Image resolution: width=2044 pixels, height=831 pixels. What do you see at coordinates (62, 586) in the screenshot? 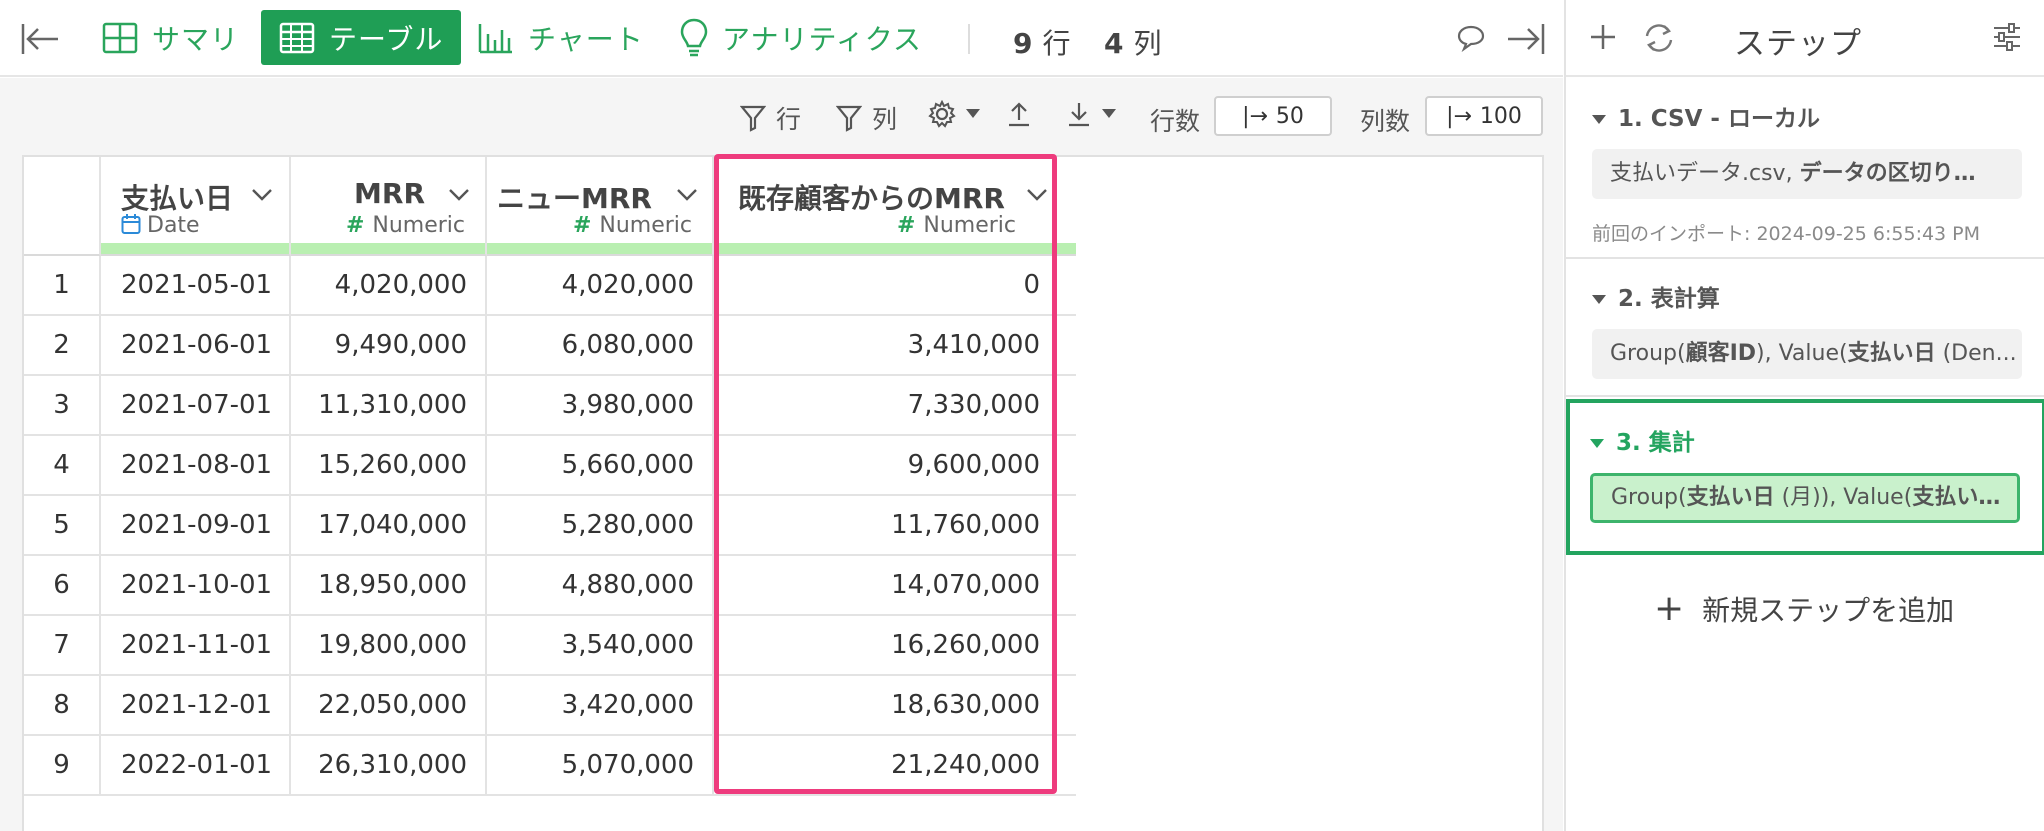
I see `row-number: 6` at bounding box center [62, 586].